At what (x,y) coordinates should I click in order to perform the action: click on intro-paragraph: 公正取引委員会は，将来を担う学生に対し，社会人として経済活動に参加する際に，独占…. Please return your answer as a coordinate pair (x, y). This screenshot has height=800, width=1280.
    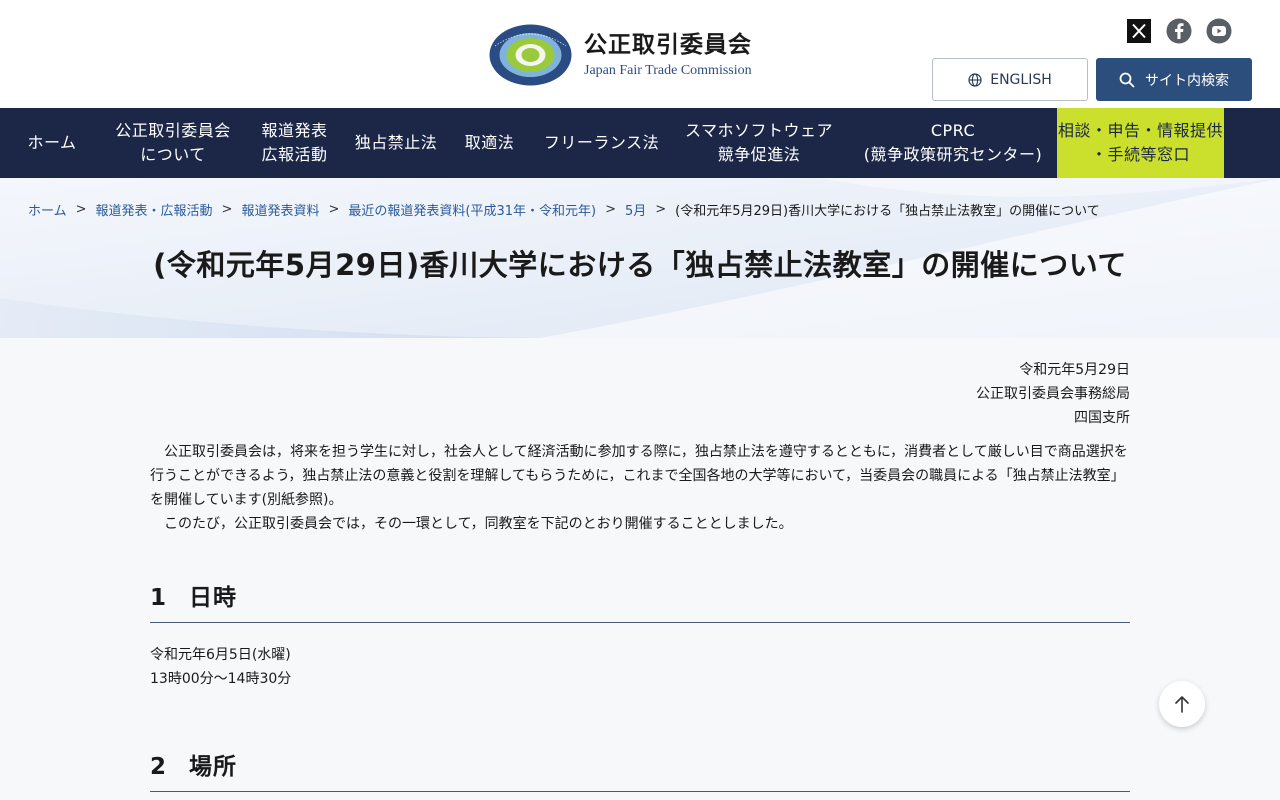
    Looking at the image, I should click on (639, 476).